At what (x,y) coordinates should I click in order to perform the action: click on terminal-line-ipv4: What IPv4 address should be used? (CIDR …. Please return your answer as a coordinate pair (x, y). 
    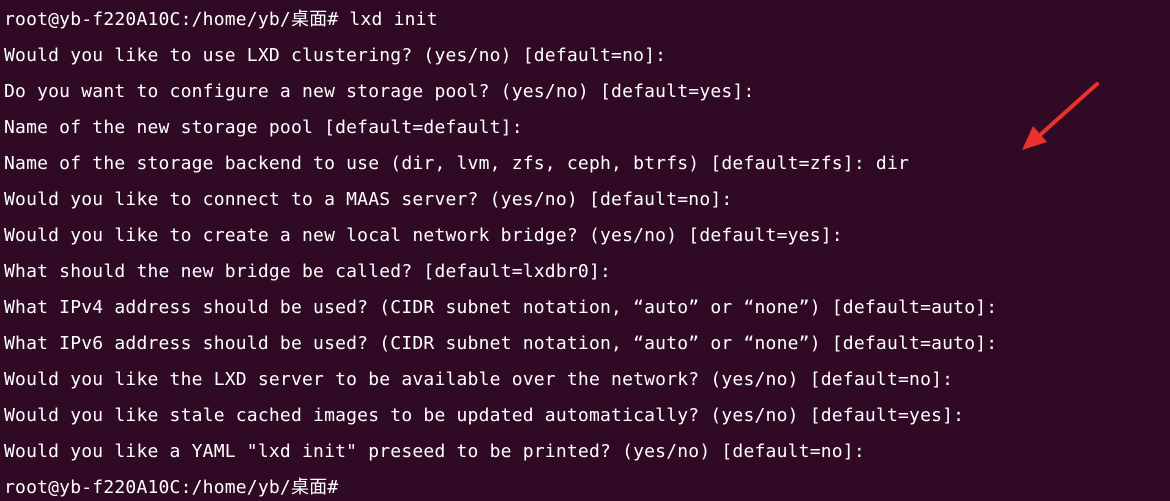
    Looking at the image, I should click on (501, 307).